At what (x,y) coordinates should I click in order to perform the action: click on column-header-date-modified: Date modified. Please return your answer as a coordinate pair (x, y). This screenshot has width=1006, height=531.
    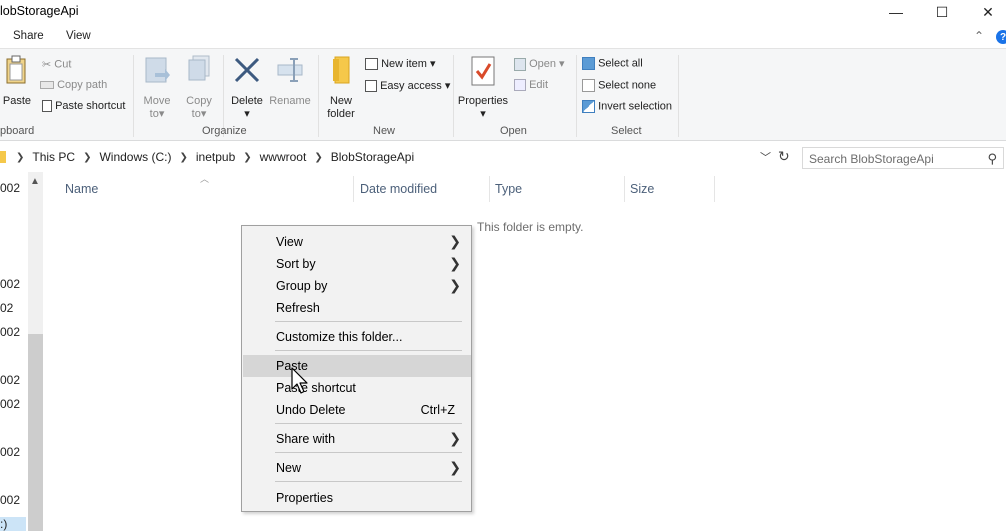
    Looking at the image, I should click on (398, 189).